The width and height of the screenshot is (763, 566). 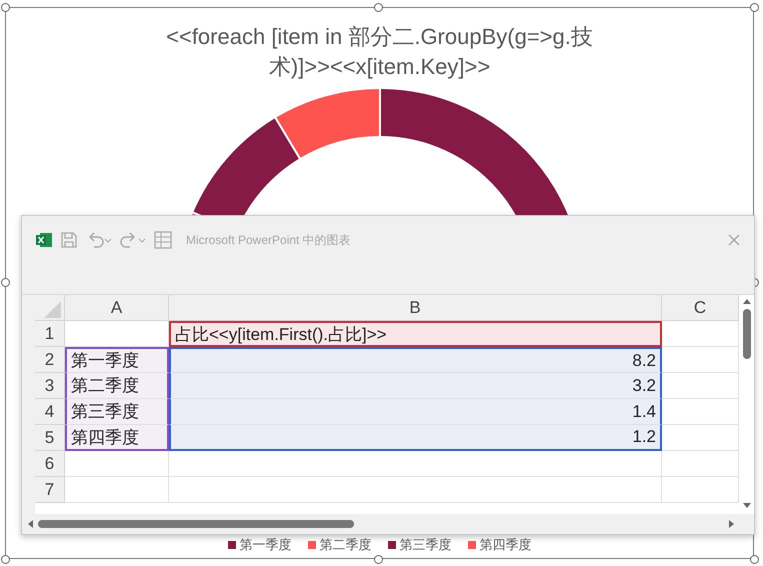 What do you see at coordinates (50, 334) in the screenshot?
I see `row-header: 1` at bounding box center [50, 334].